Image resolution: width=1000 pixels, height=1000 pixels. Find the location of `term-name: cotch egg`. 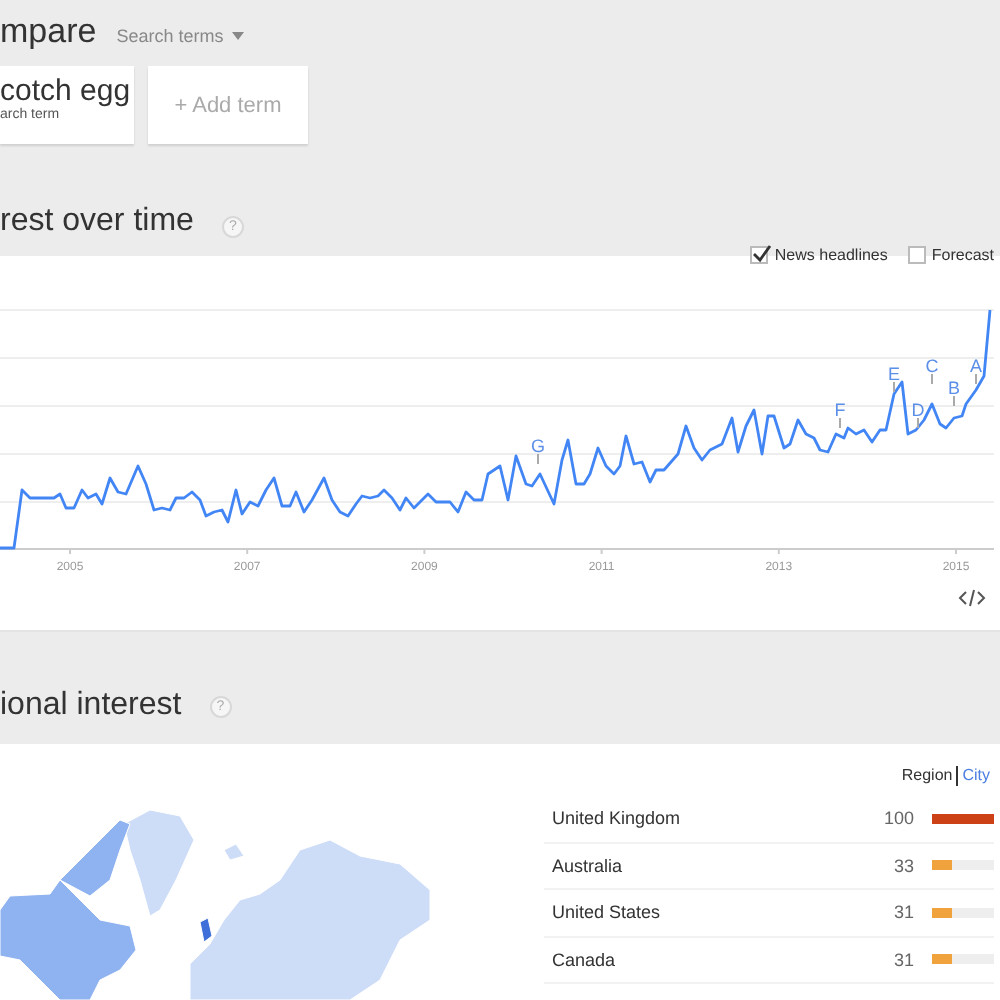

term-name: cotch egg is located at coordinates (66, 91).